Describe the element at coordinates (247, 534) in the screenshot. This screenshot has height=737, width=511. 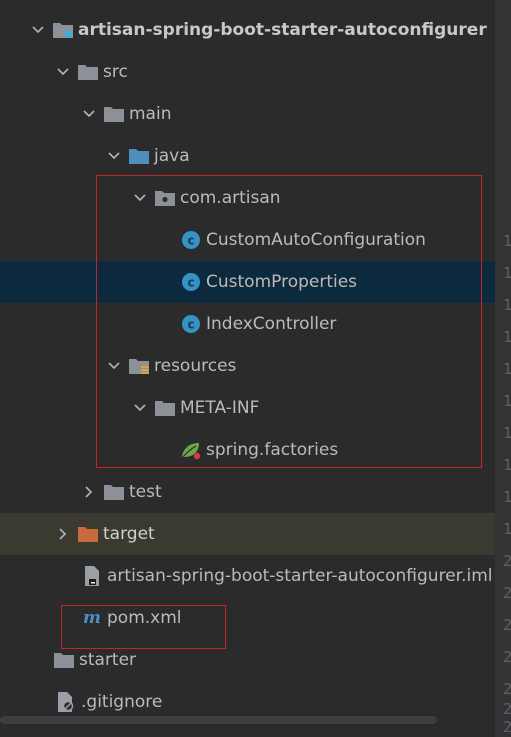
I see `tree-item-target: target` at that location.